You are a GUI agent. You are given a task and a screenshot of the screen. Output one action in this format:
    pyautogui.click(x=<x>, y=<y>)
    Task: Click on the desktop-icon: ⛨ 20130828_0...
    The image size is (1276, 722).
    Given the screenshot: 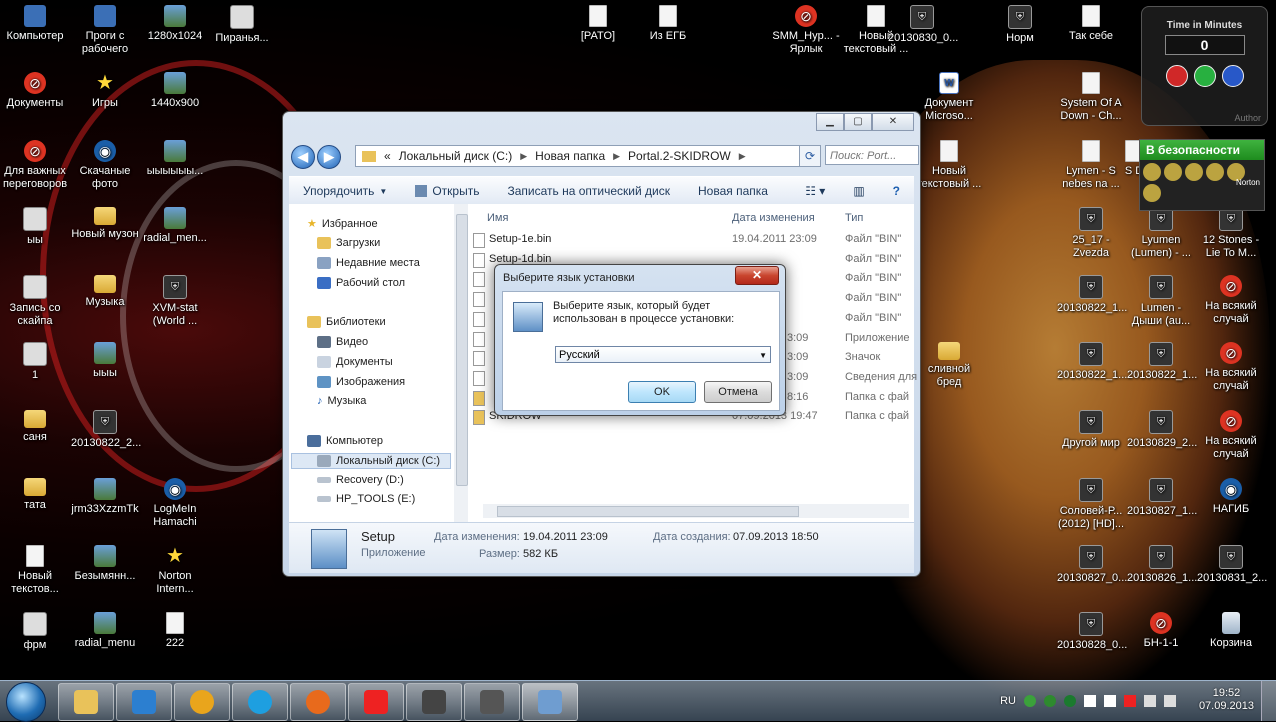 What is the action you would take?
    pyautogui.click(x=1092, y=632)
    